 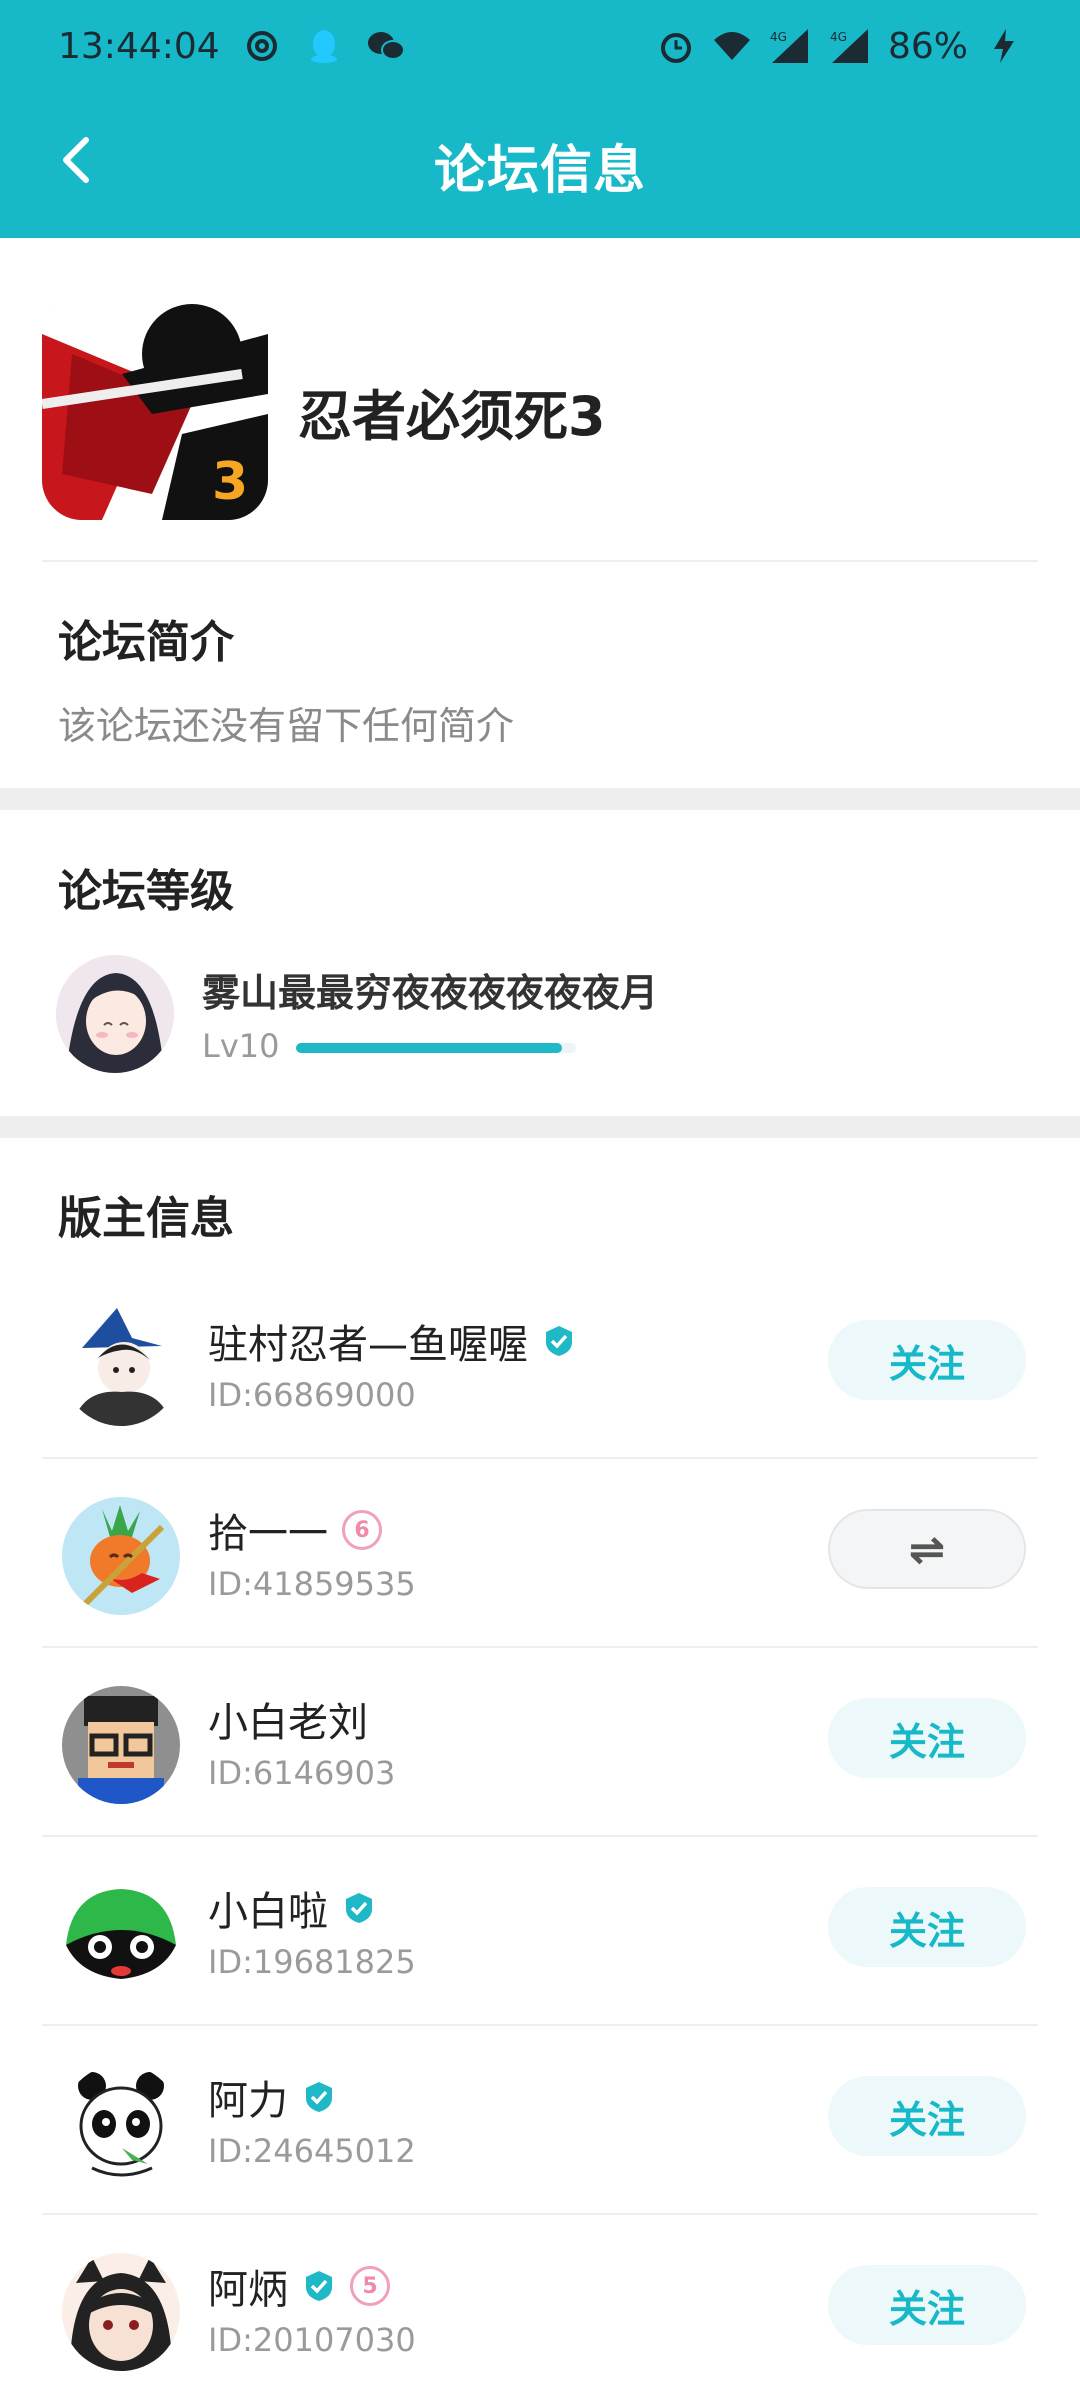 I want to click on divider, so click(x=540, y=561).